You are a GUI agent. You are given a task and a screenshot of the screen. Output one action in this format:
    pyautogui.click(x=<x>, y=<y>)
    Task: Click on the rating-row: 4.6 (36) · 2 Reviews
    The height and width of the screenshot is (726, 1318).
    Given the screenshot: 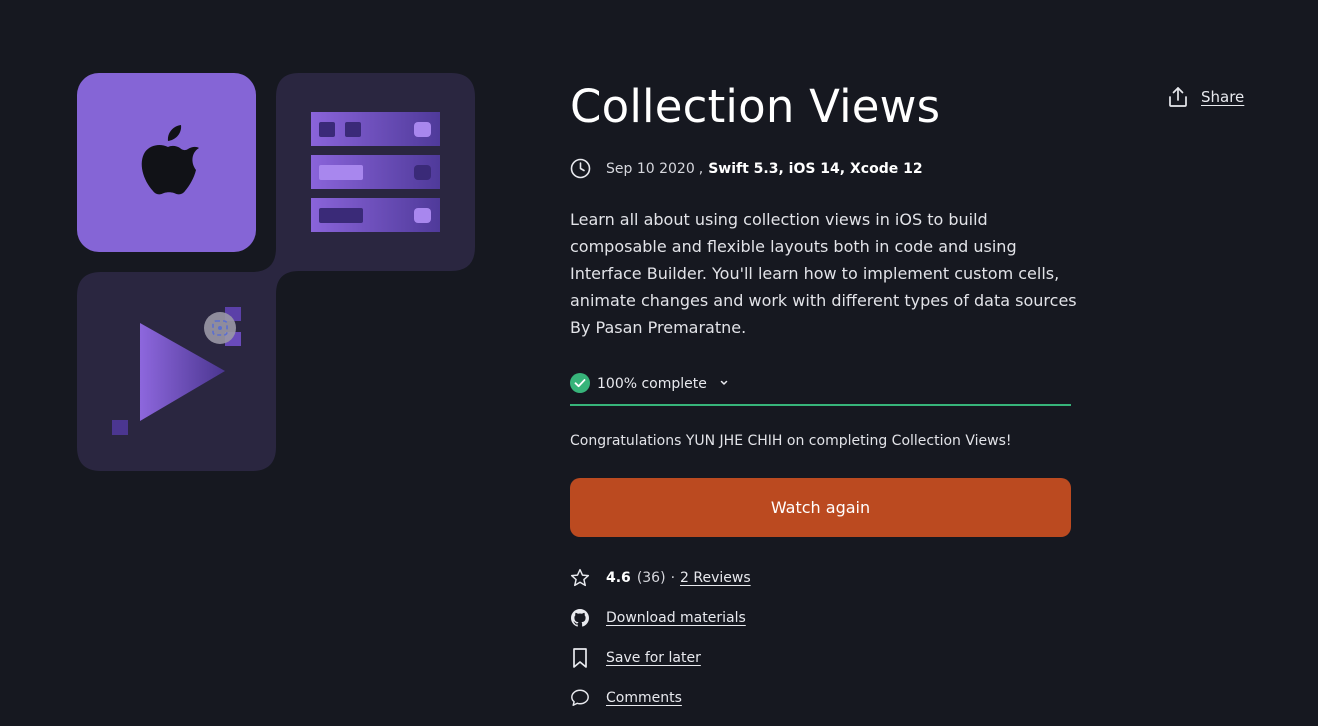 What is the action you would take?
    pyautogui.click(x=660, y=578)
    